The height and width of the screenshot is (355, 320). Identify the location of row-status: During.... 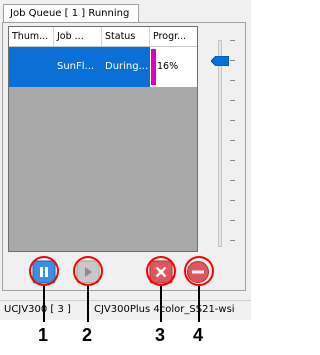
(126, 67).